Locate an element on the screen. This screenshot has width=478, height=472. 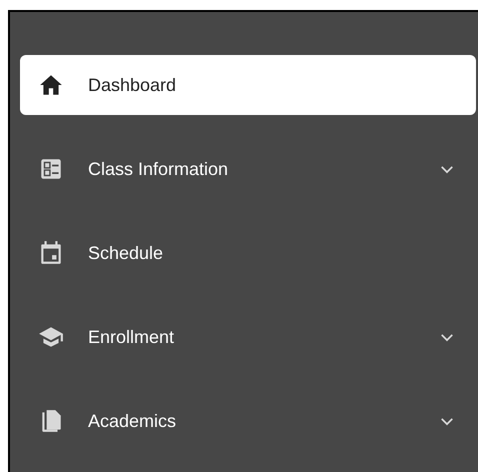
sidebar-item: Dashboard is located at coordinates (248, 85).